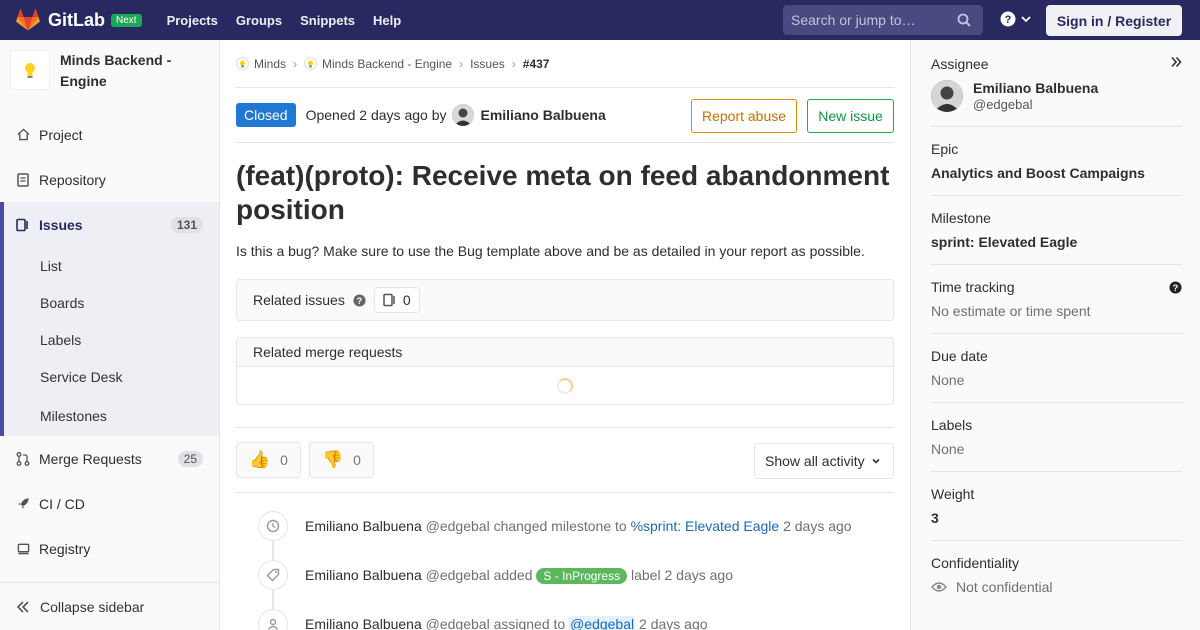 This screenshot has width=1200, height=630. Describe the element at coordinates (109, 503) in the screenshot. I see `sidebar-item-cicd: CI / CD` at that location.